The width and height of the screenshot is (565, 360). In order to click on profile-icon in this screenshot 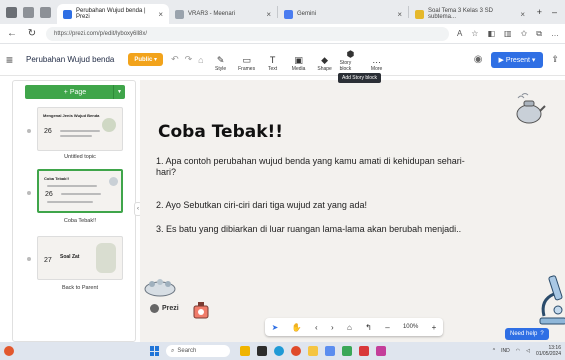, I will do `click(11, 12)`.